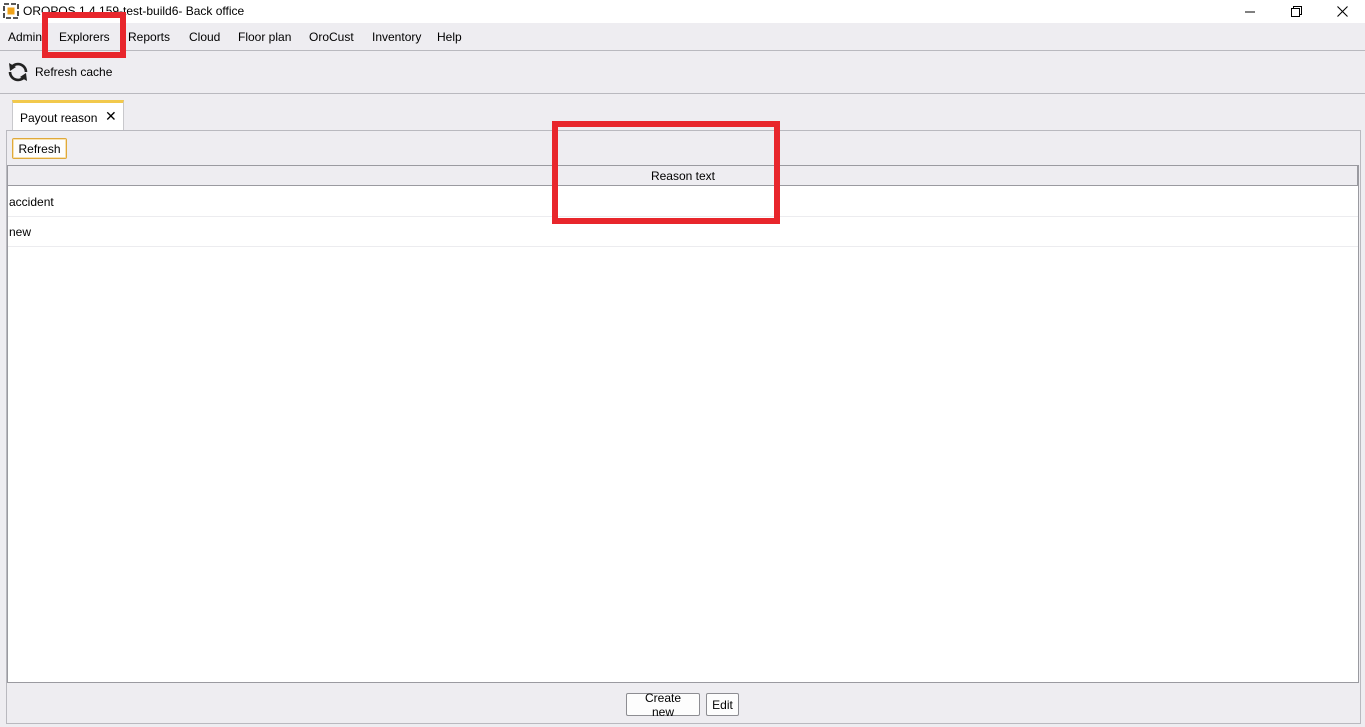 This screenshot has width=1365, height=727. Describe the element at coordinates (149, 37) in the screenshot. I see `menu-reports: Reports` at that location.